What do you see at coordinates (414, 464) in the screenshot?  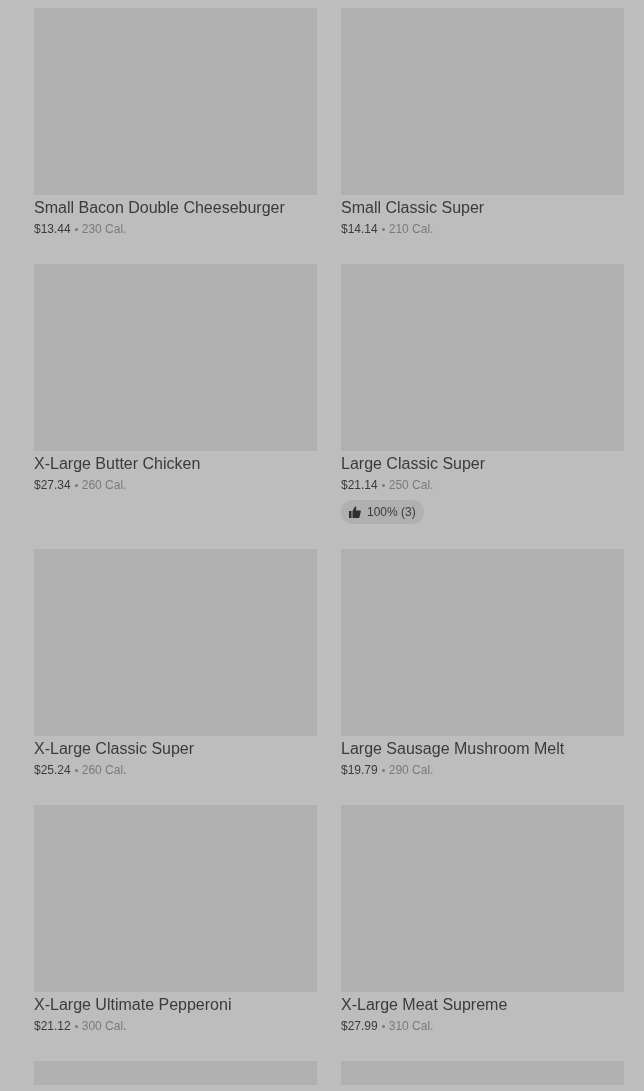 I see `item-title: Large Classic Super` at bounding box center [414, 464].